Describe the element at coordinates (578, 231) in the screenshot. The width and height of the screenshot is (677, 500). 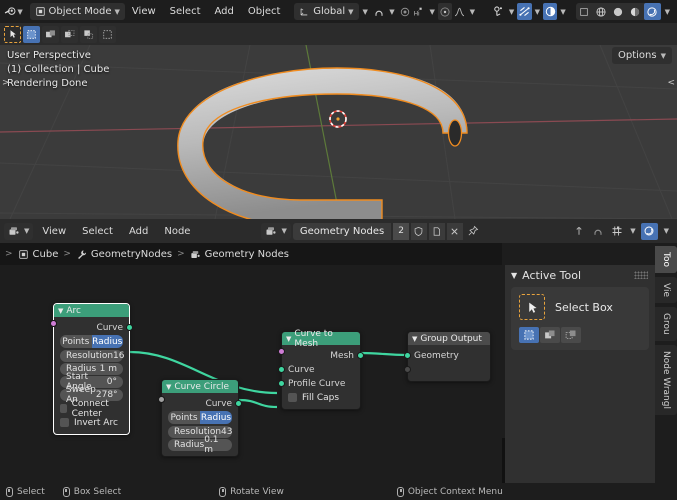
I see `exit-node-group-icon` at that location.